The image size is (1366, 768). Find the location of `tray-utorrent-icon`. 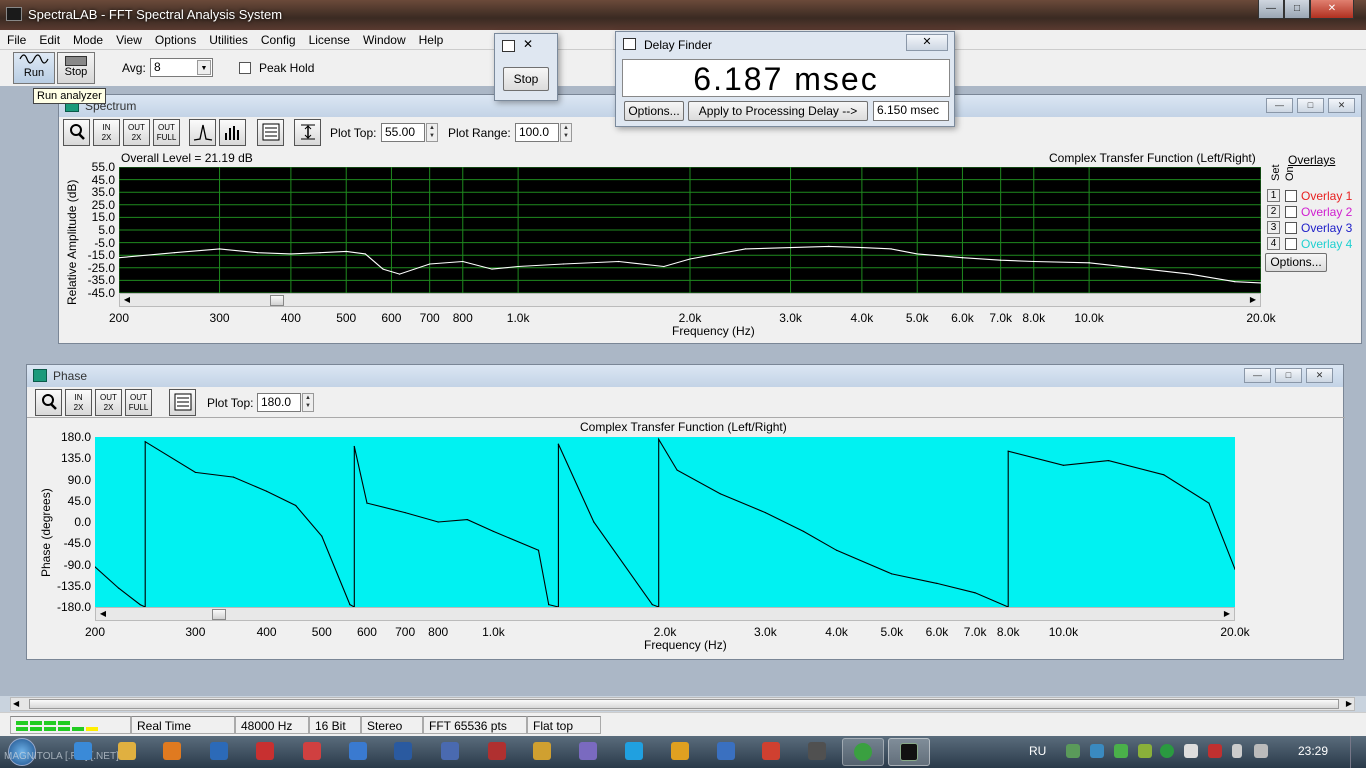

tray-utorrent-icon is located at coordinates (1167, 751).